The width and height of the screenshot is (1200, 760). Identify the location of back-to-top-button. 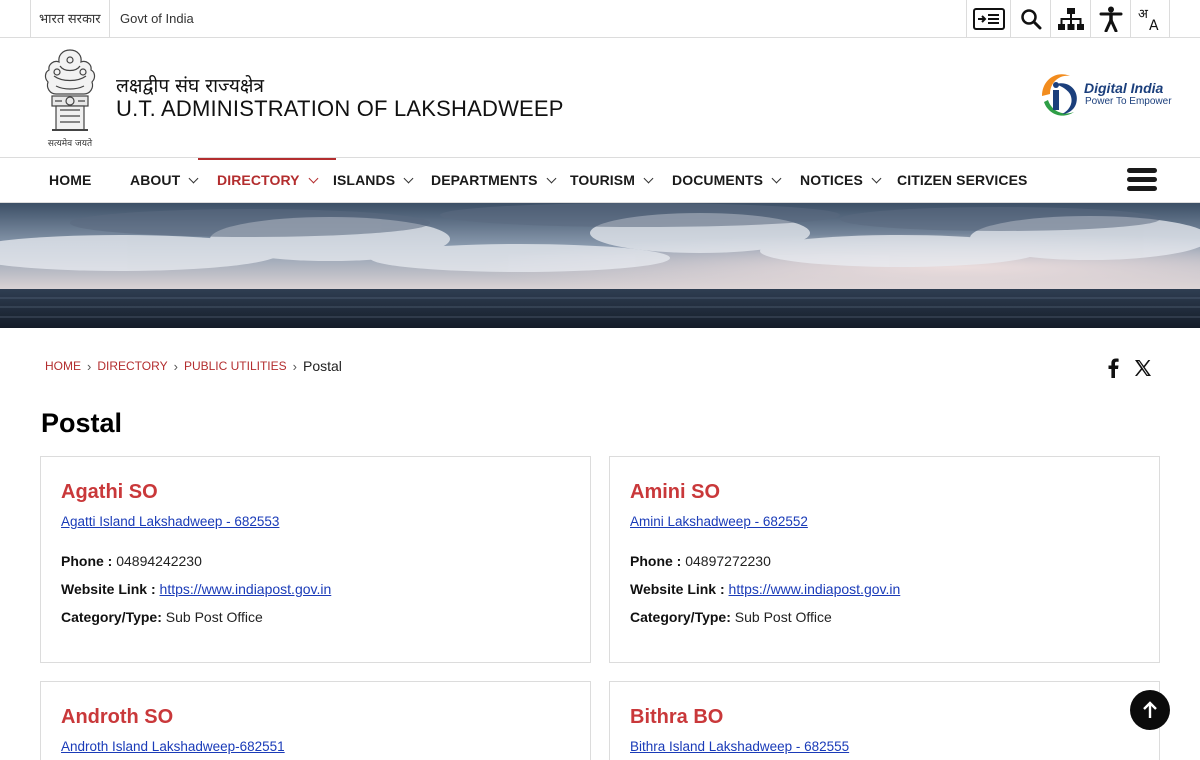
(1150, 710).